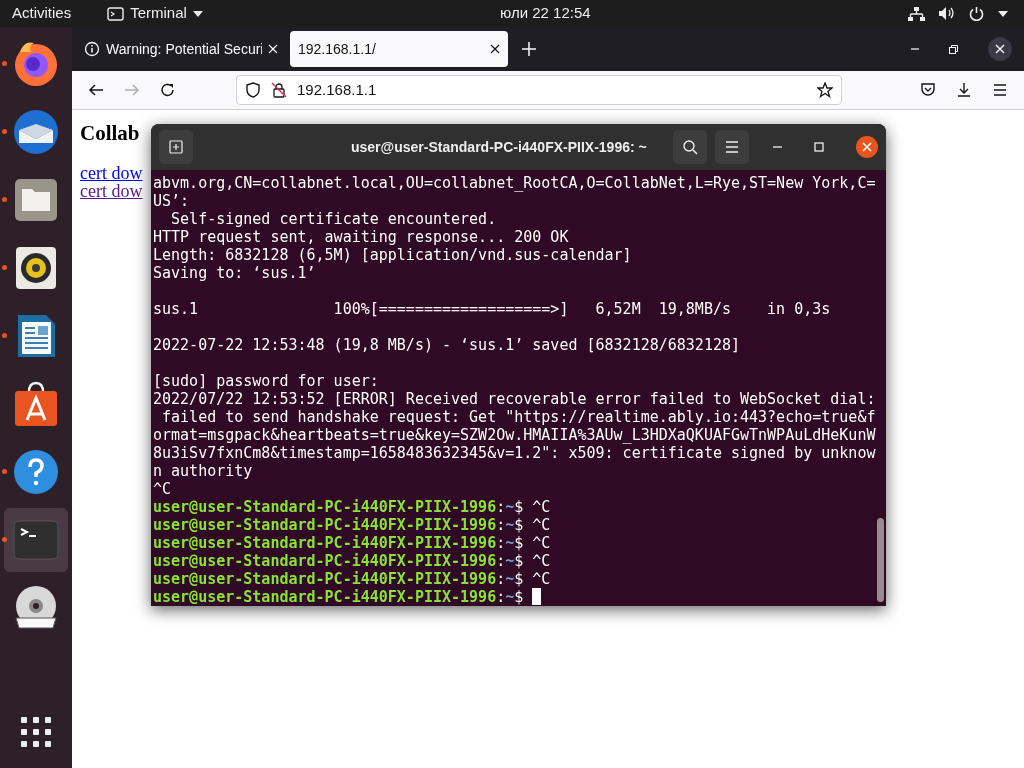 The image size is (1024, 768). Describe the element at coordinates (529, 49) in the screenshot. I see `new-tab-icon` at that location.